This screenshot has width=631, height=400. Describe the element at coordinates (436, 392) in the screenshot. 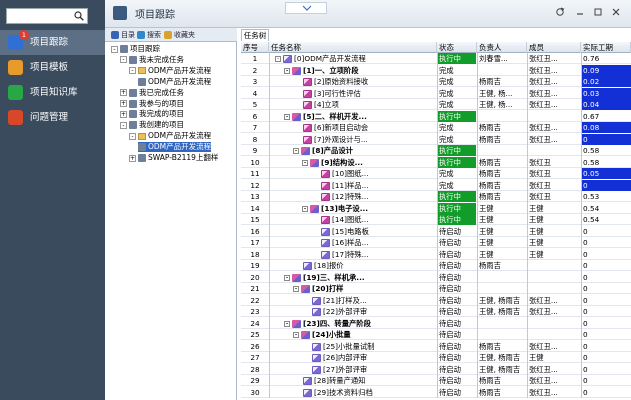

I see `table-row: 30 [29]技术资料归档 待启动 杨雨吉 张红丑... 0` at that location.